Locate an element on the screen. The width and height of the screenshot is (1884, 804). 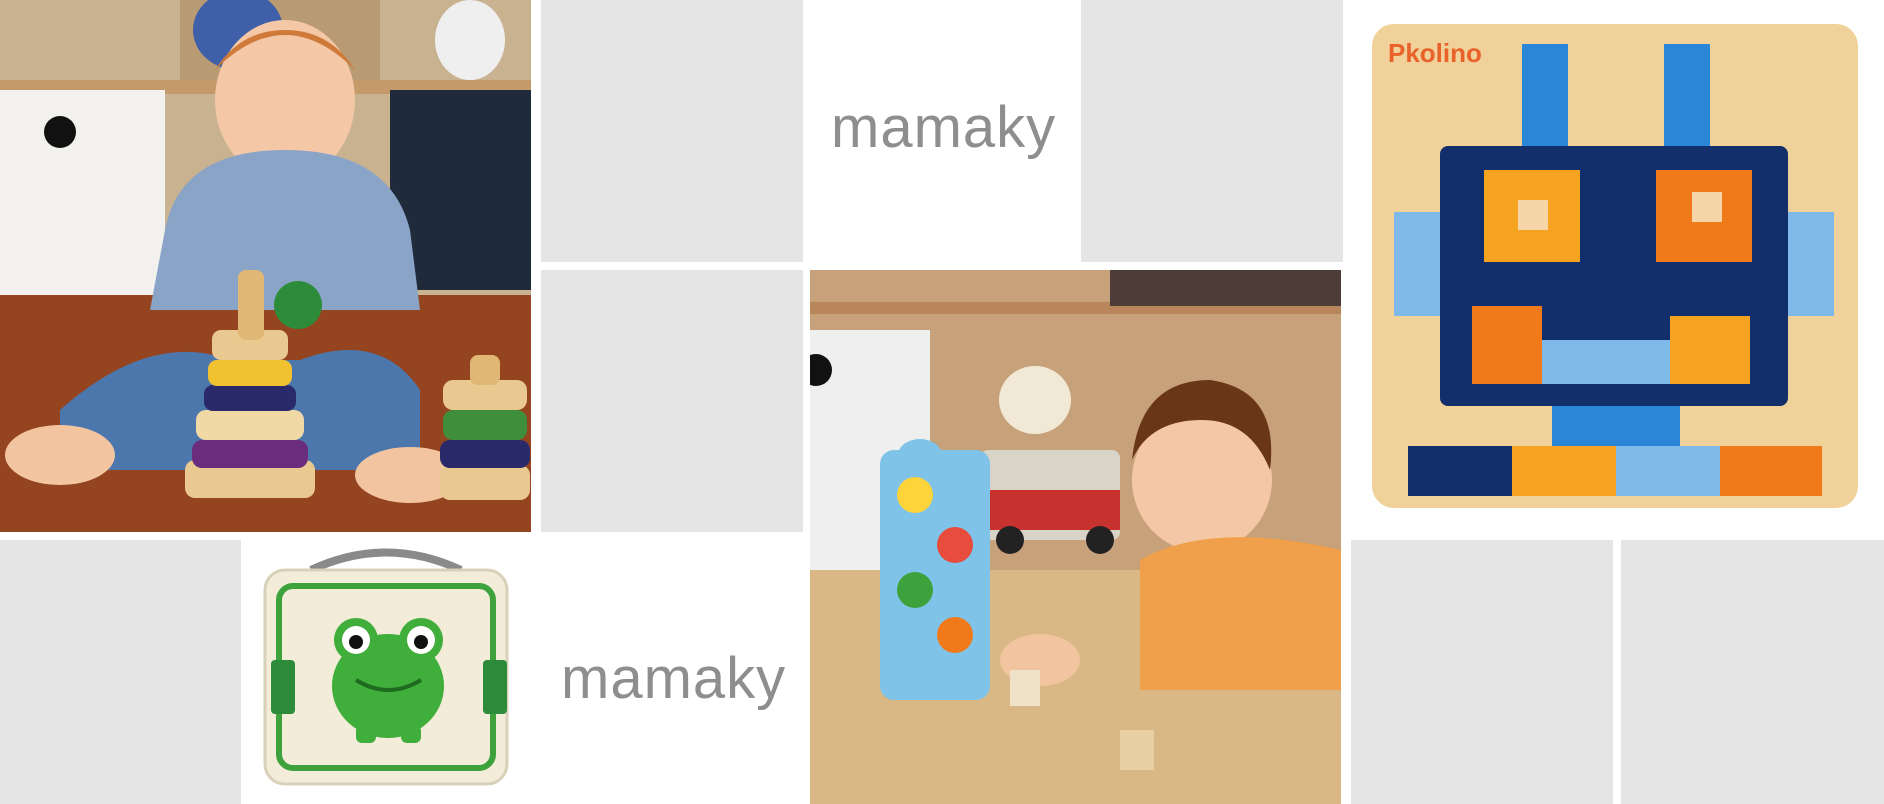
frog-icon is located at coordinates (386, 667).